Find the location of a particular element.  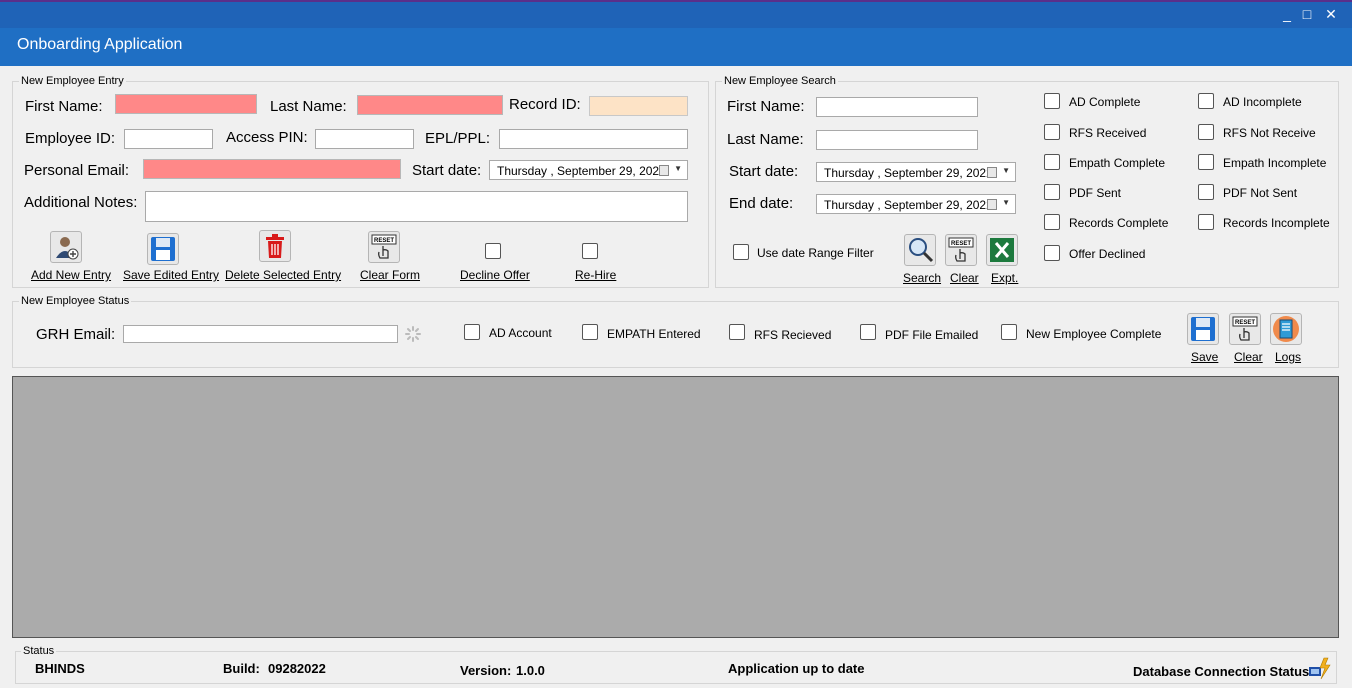

search-clear-button: RESET is located at coordinates (961, 250).